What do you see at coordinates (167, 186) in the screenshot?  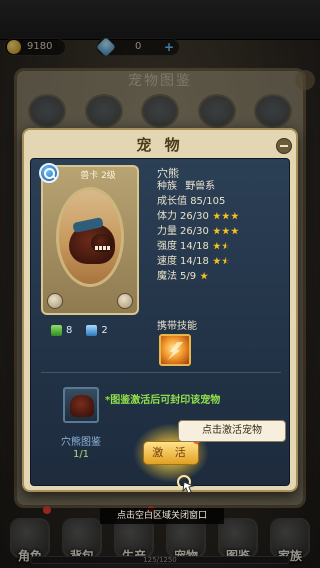 I see `stat-label: 种族` at bounding box center [167, 186].